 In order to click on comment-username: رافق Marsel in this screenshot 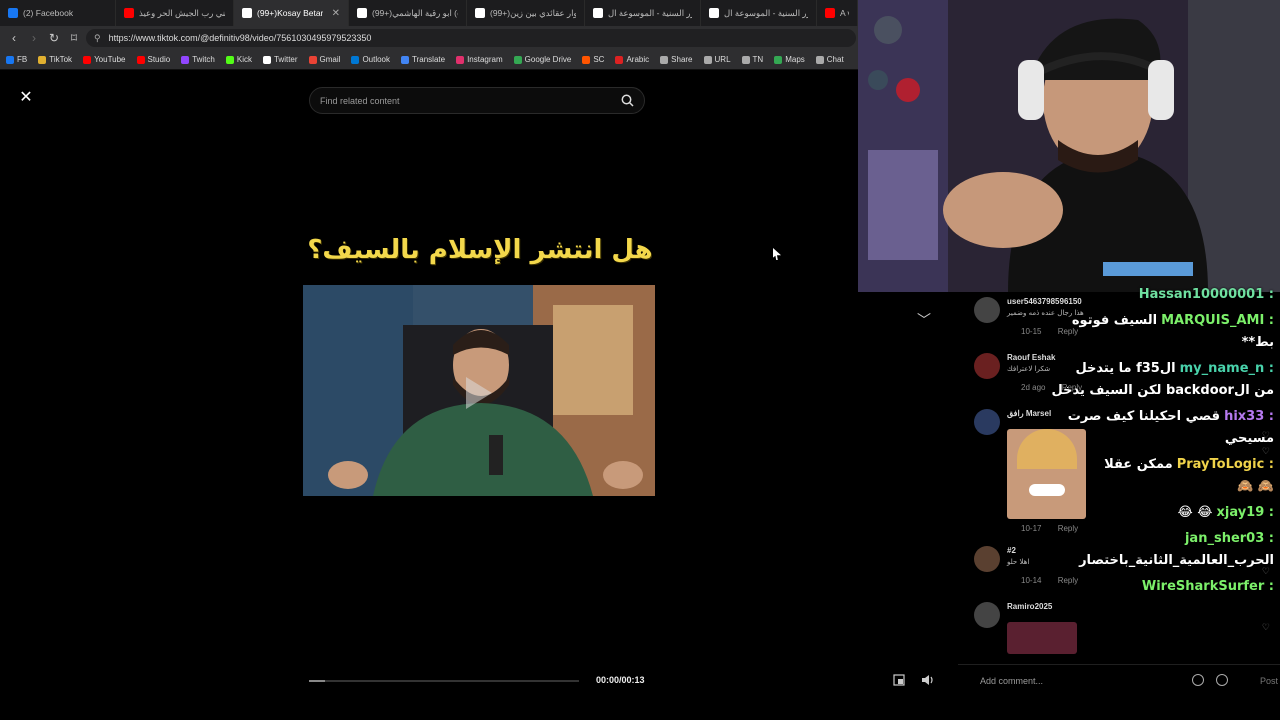, I will do `click(1029, 413)`.